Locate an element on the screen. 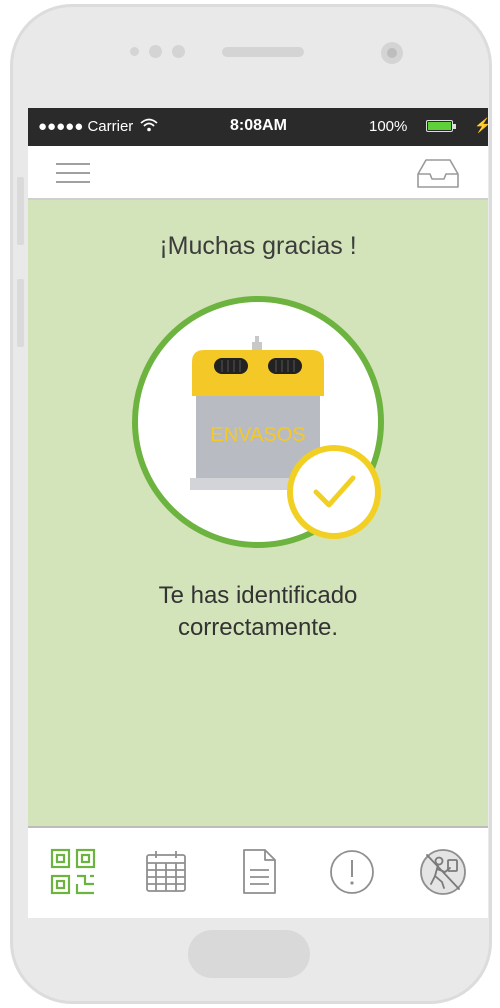 This screenshot has width=500, height=1008. battery-percentage: 100% is located at coordinates (388, 126).